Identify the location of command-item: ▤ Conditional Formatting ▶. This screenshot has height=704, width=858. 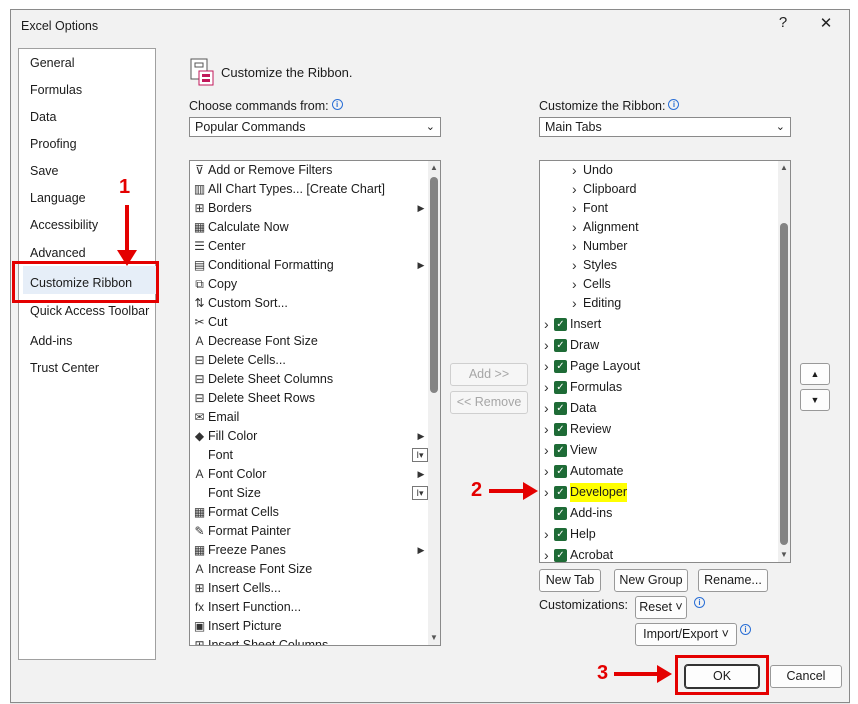
(309, 265).